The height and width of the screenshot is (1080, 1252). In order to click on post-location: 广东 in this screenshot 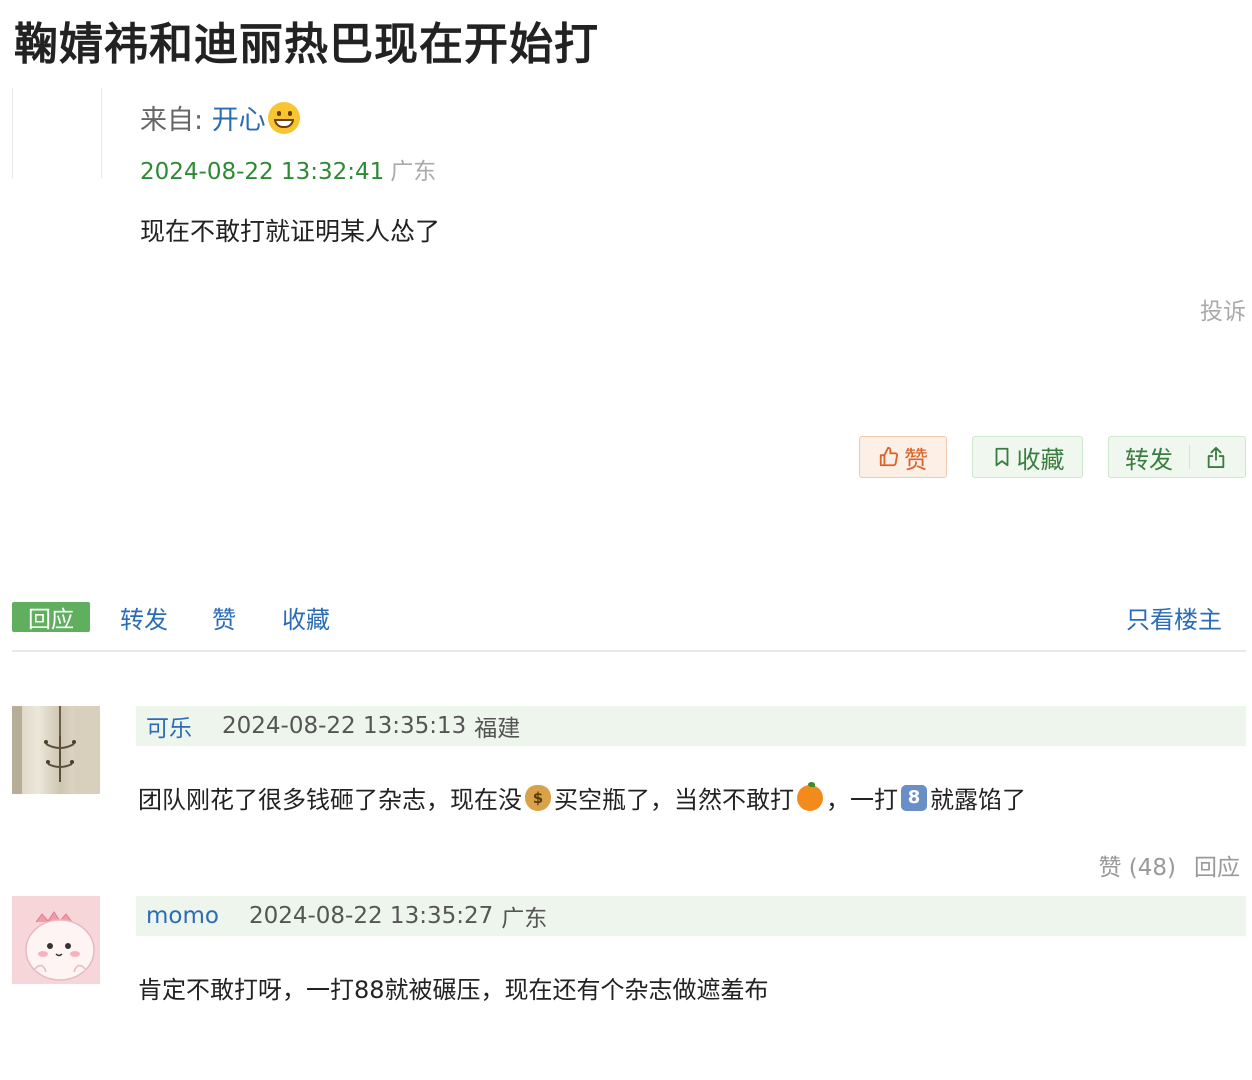, I will do `click(413, 172)`.